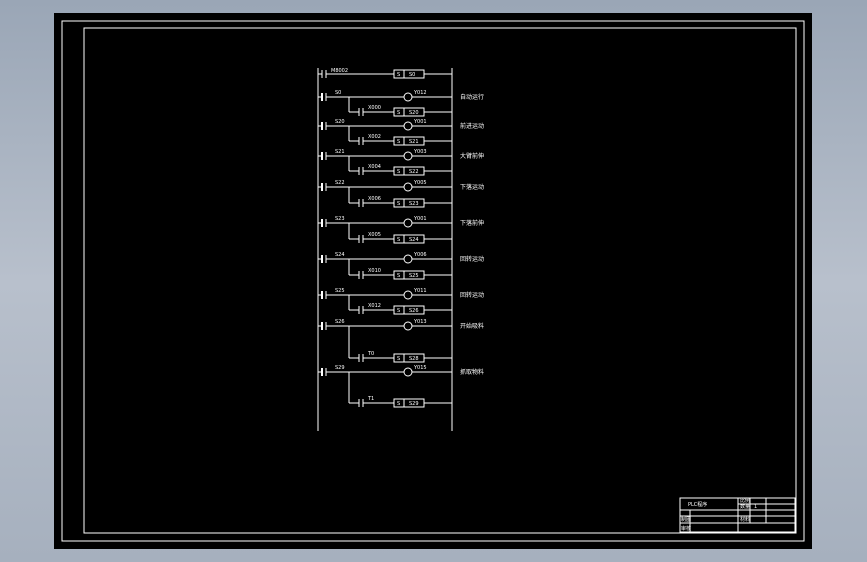 This screenshot has width=867, height=562. Describe the element at coordinates (745, 500) in the screenshot. I see `title-block-cell-scale: 比例` at that location.